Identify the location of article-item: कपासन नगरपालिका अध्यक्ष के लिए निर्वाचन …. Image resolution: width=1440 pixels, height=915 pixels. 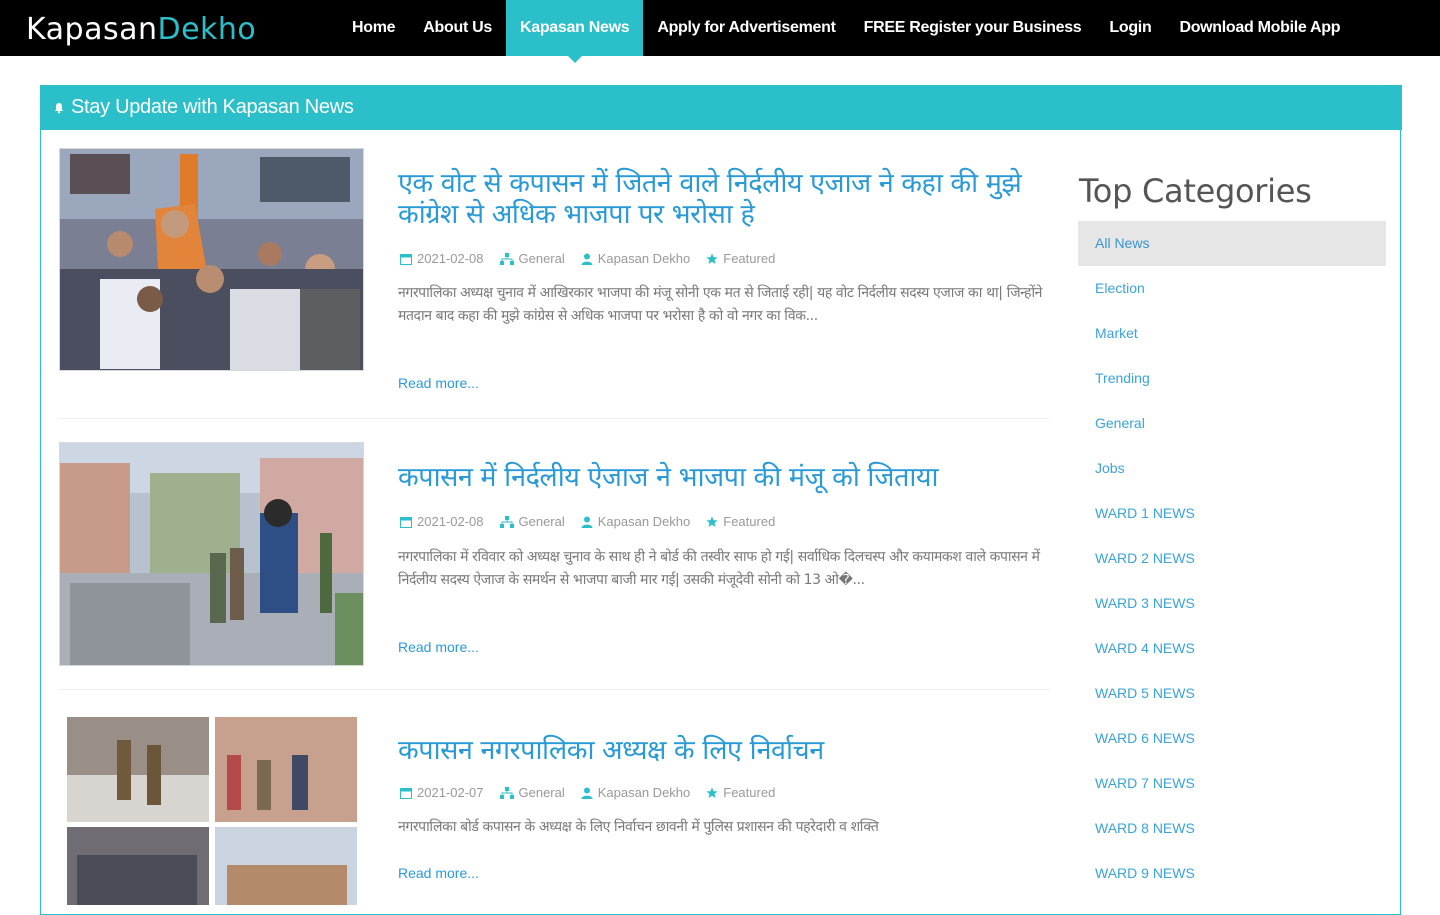
(554, 810).